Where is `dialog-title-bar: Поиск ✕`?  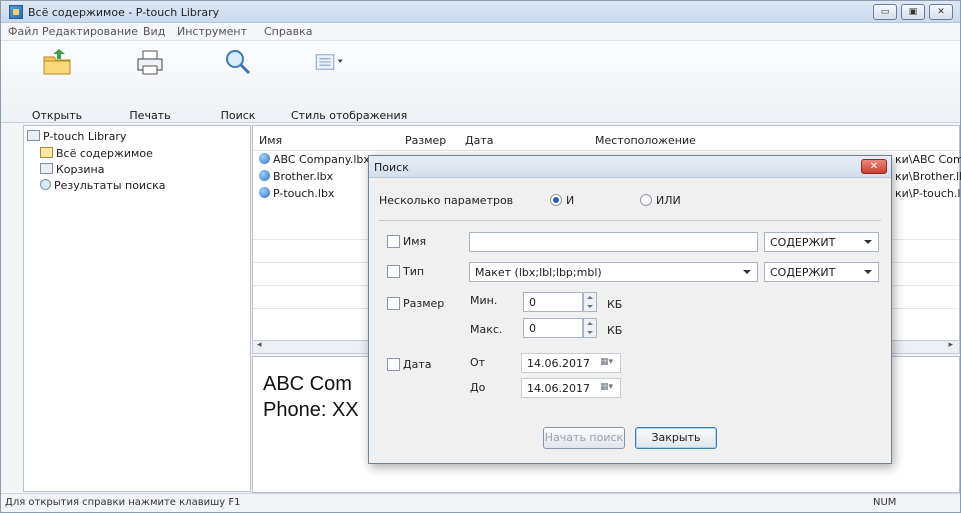
dialog-title-bar: Поиск ✕ is located at coordinates (630, 167).